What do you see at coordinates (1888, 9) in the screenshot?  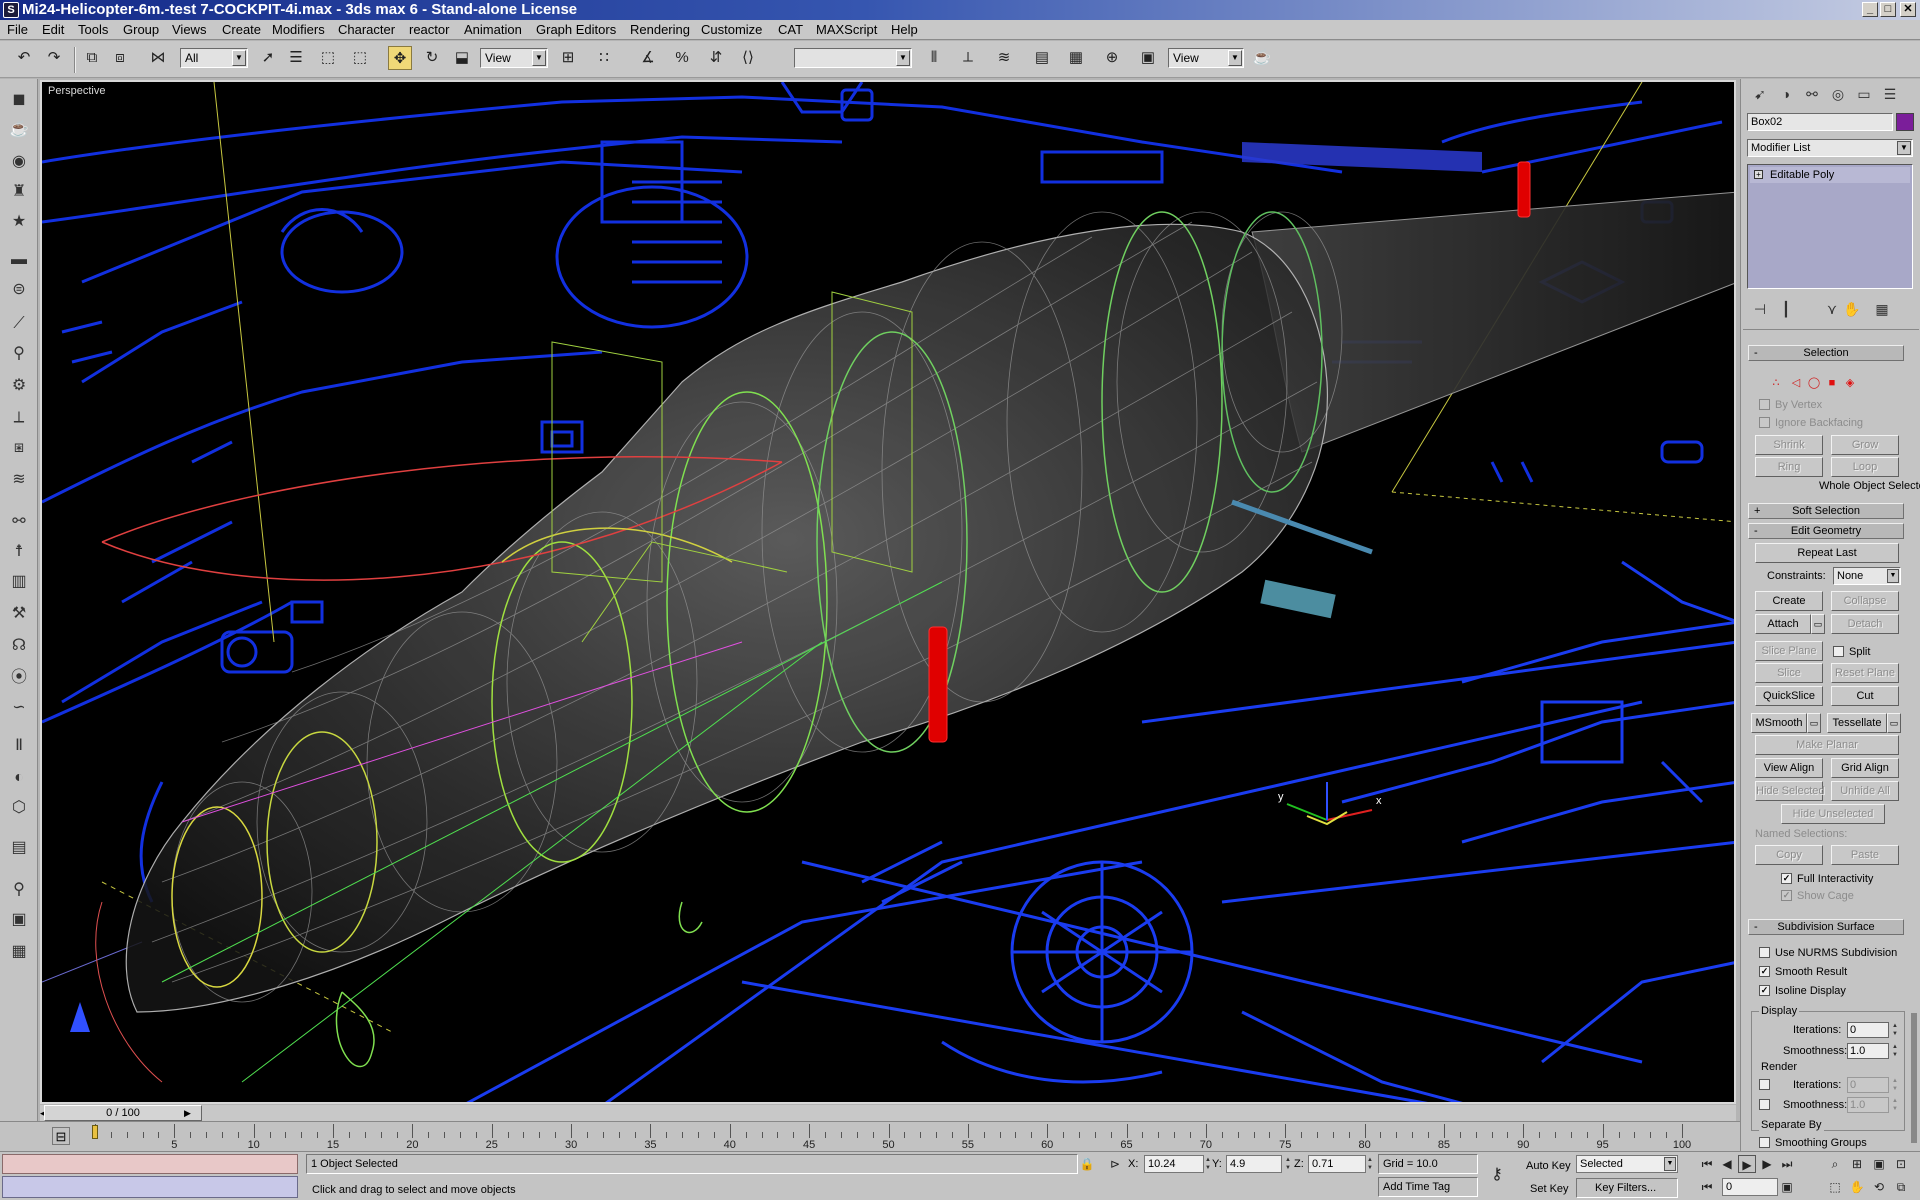 I see `maximize-button: □` at bounding box center [1888, 9].